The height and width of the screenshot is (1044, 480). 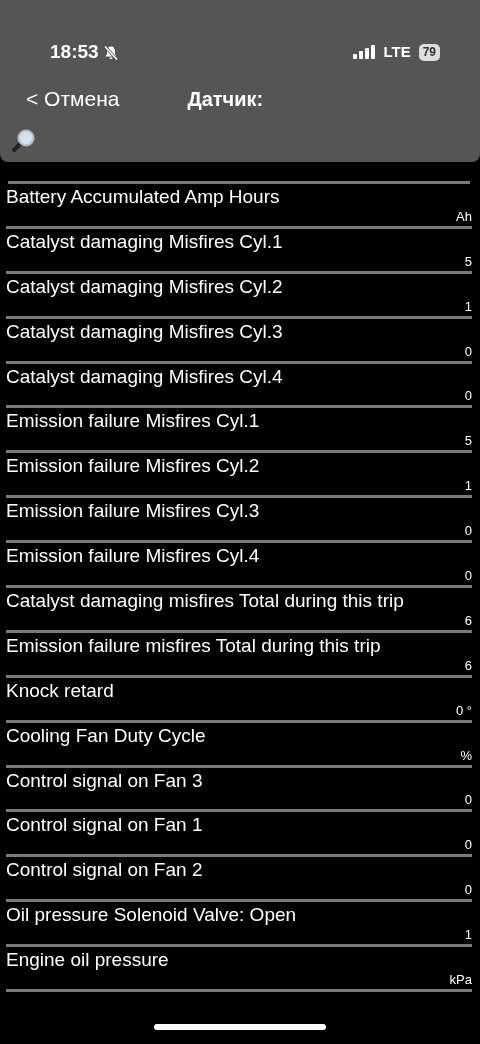 I want to click on sensor-value: kPa, so click(x=460, y=980).